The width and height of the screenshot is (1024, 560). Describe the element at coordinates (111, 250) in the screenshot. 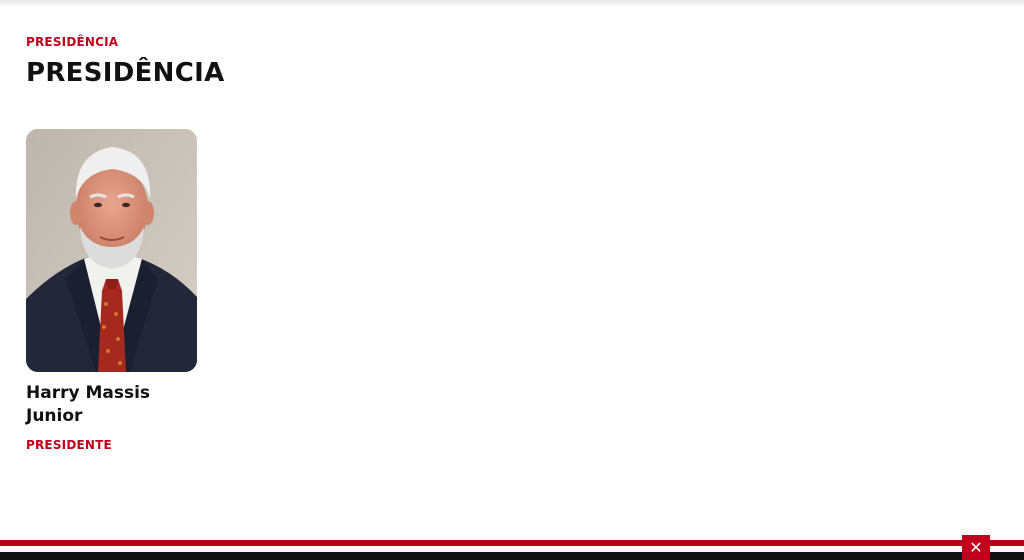

I see `member-photo` at that location.